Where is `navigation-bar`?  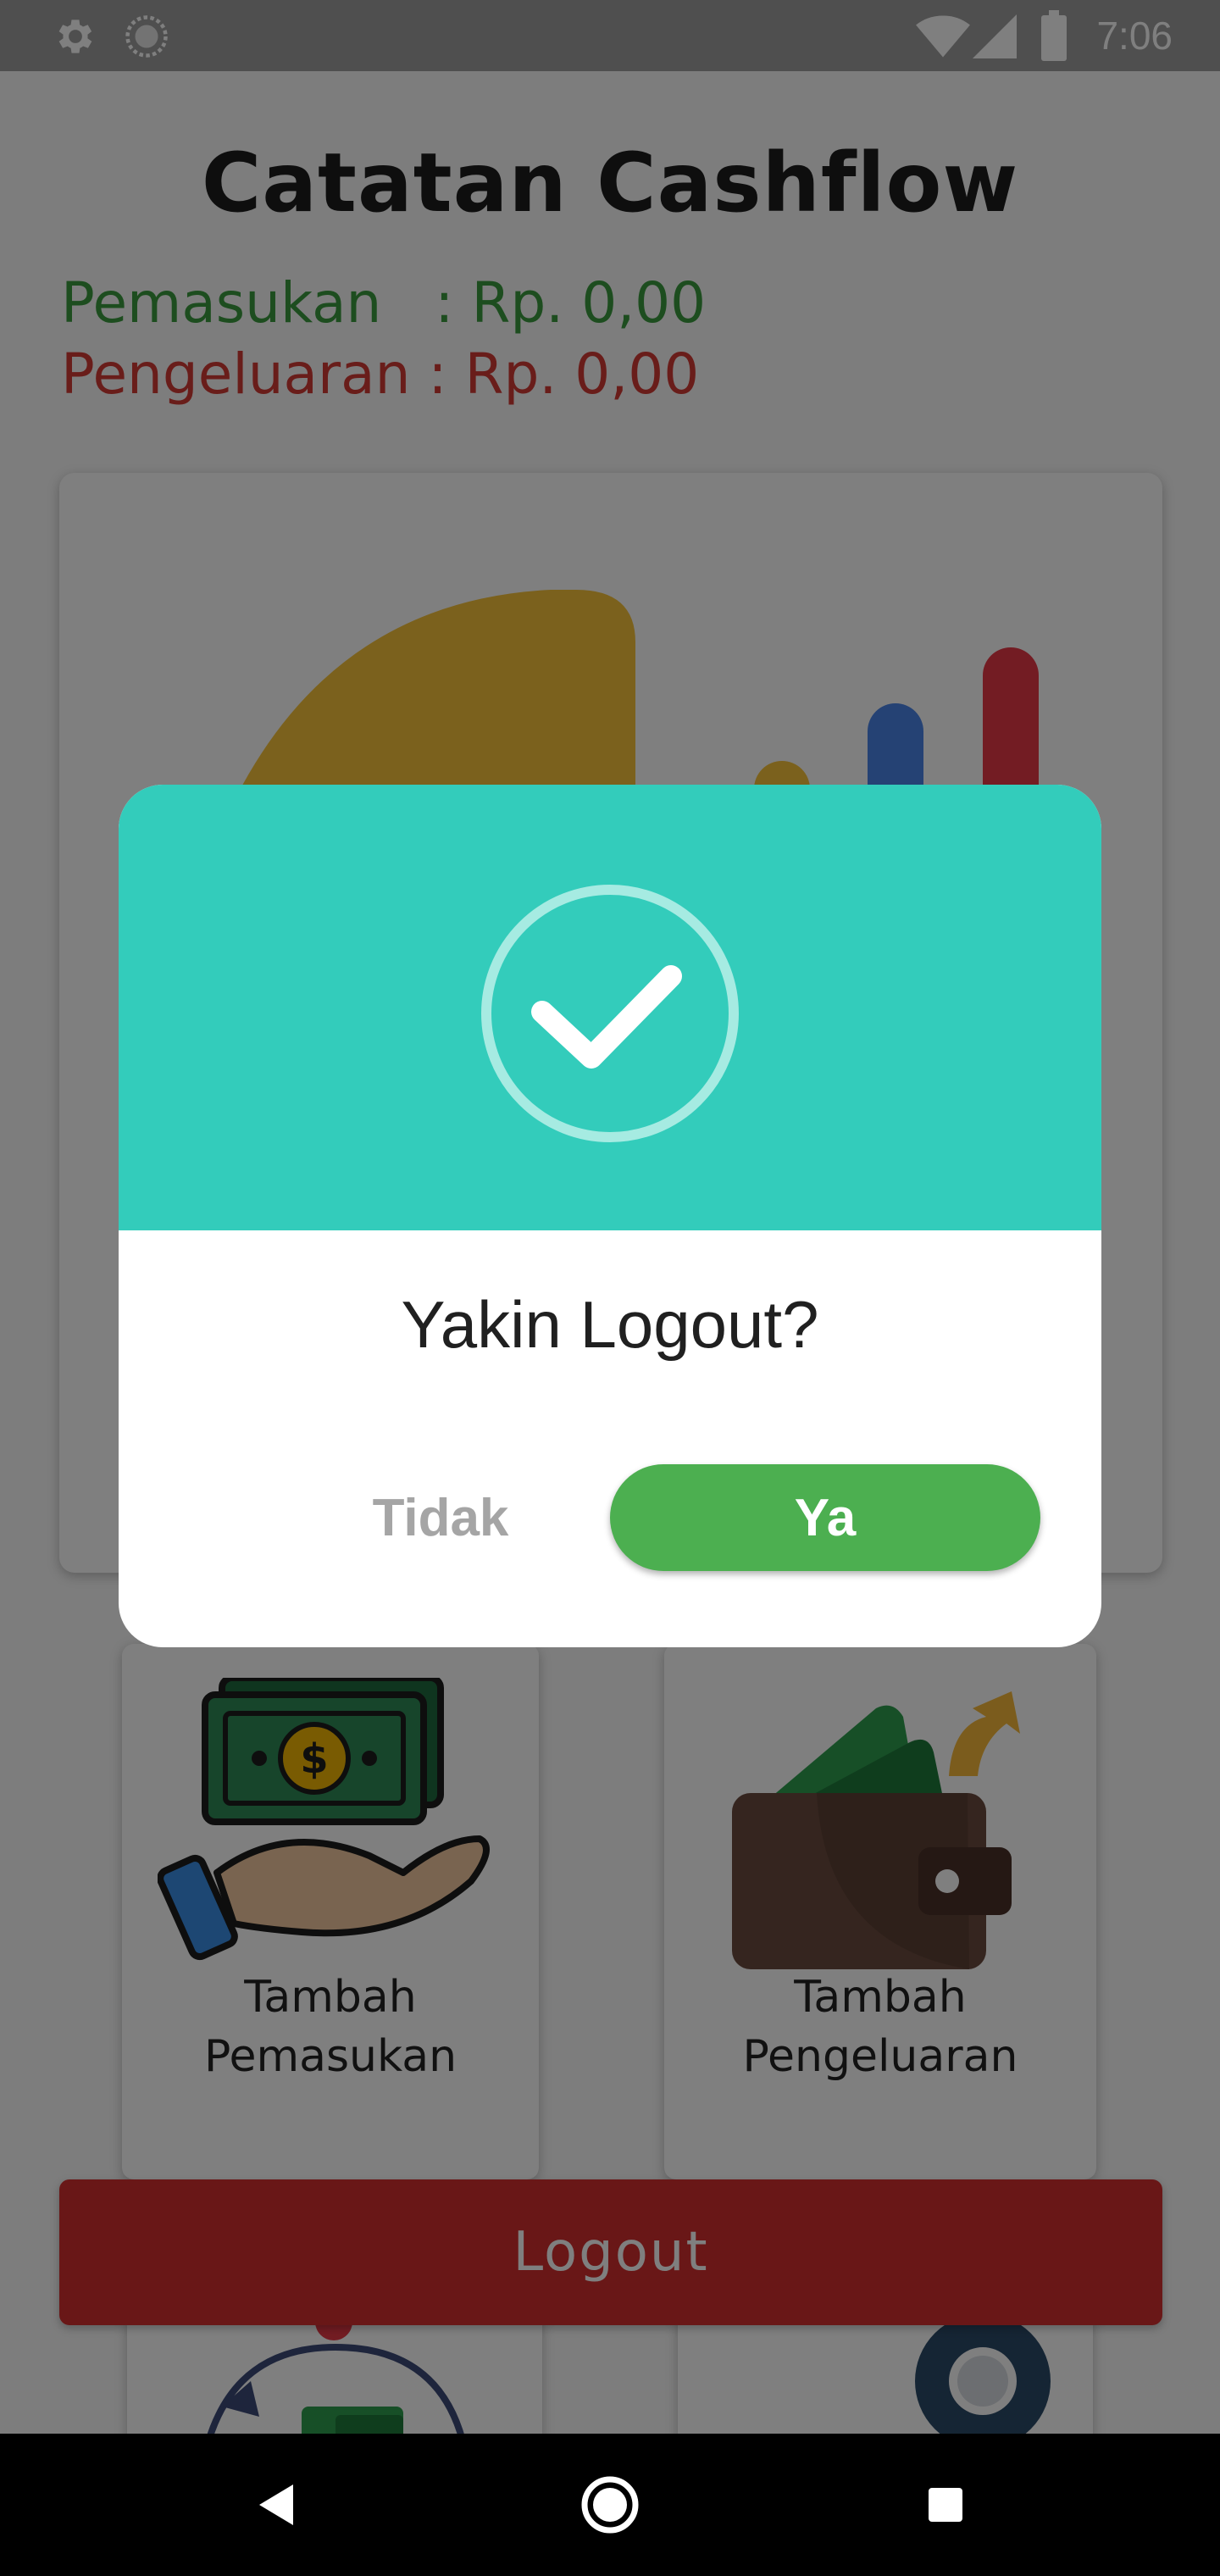 navigation-bar is located at coordinates (610, 2505).